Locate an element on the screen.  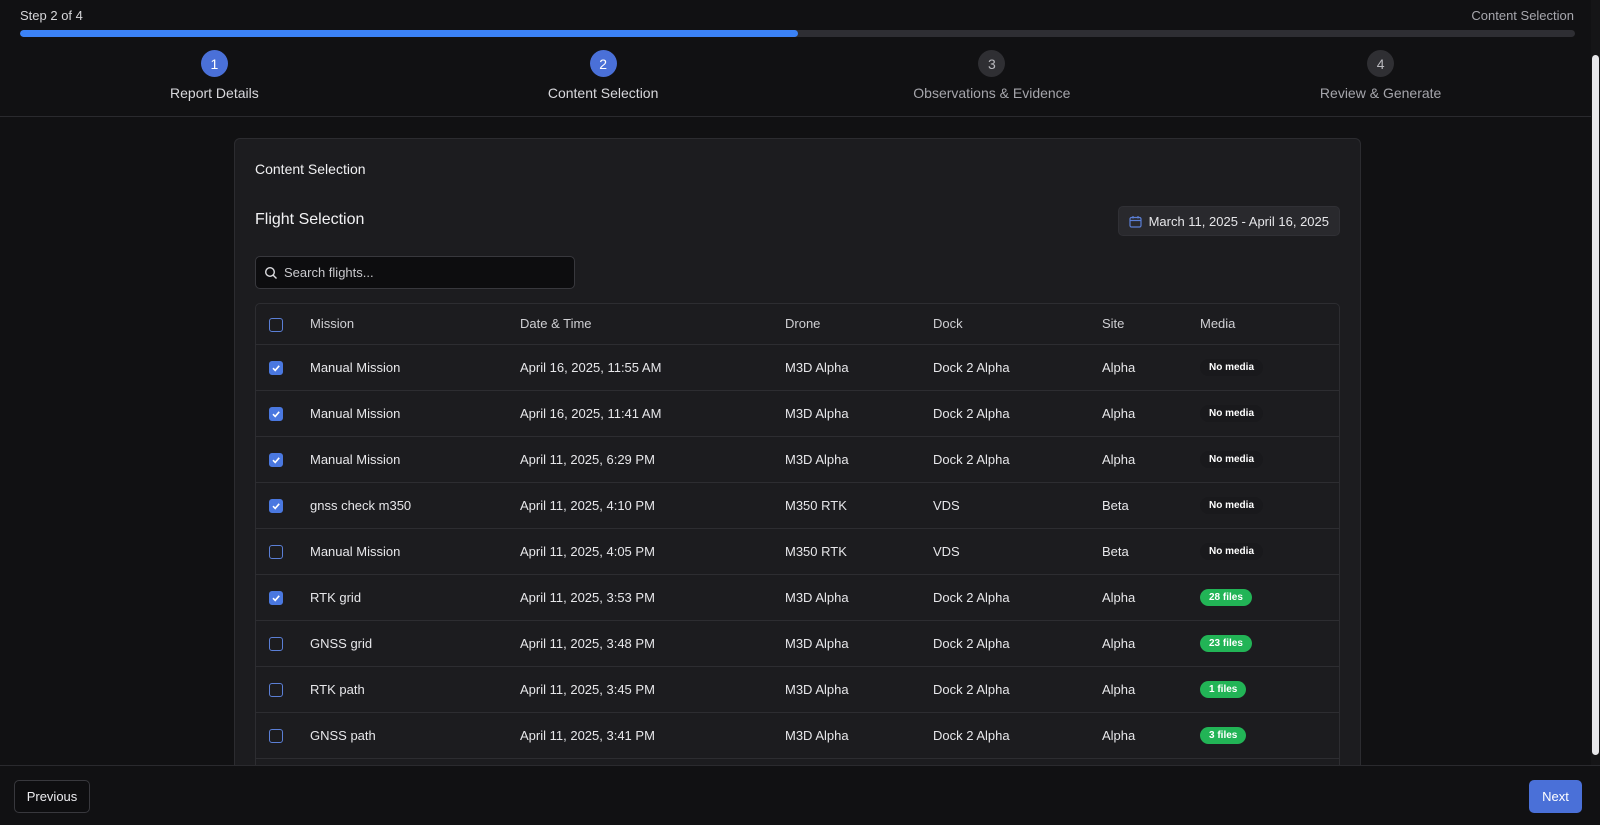
step-1: 1 Report Details is located at coordinates (214, 78).